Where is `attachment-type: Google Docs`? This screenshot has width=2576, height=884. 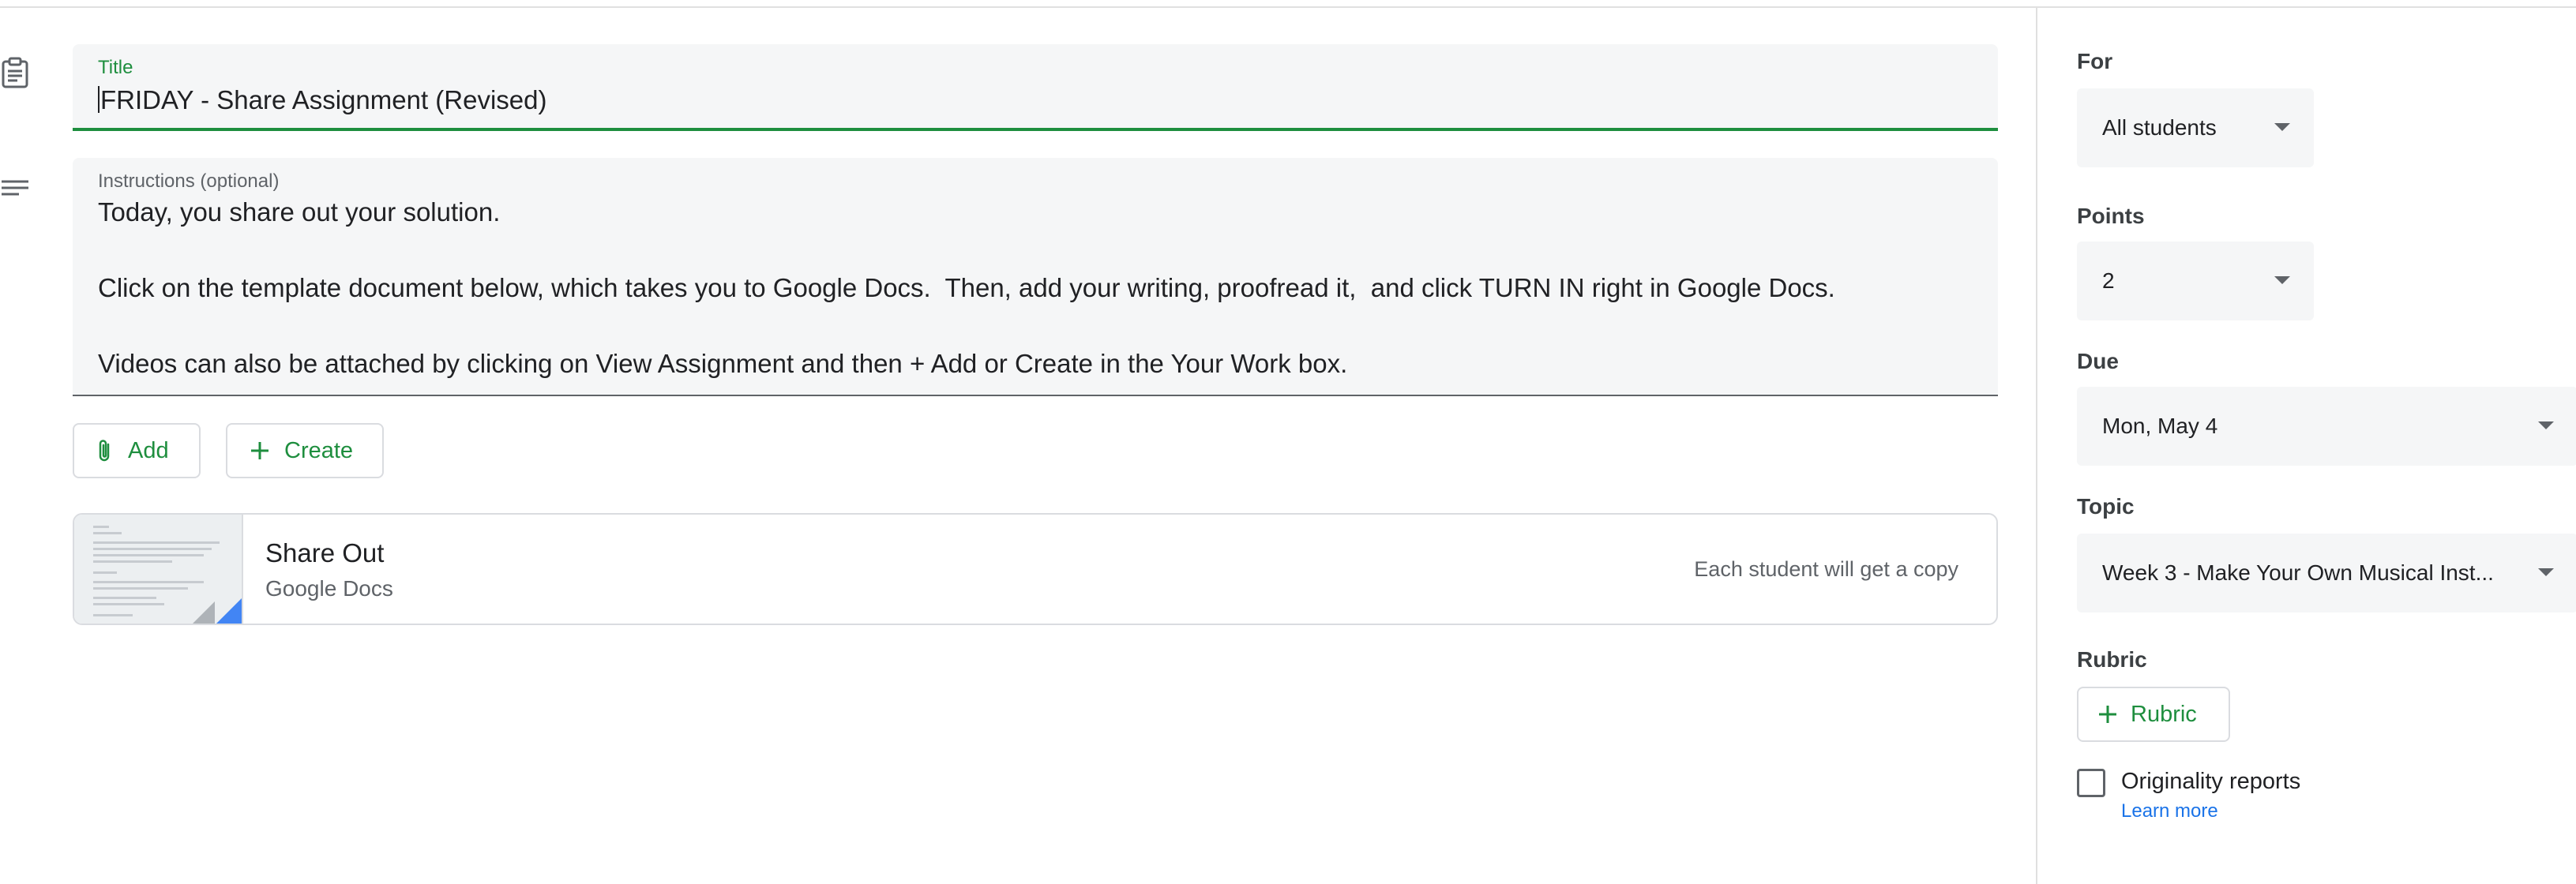
attachment-type: Google Docs is located at coordinates (329, 588).